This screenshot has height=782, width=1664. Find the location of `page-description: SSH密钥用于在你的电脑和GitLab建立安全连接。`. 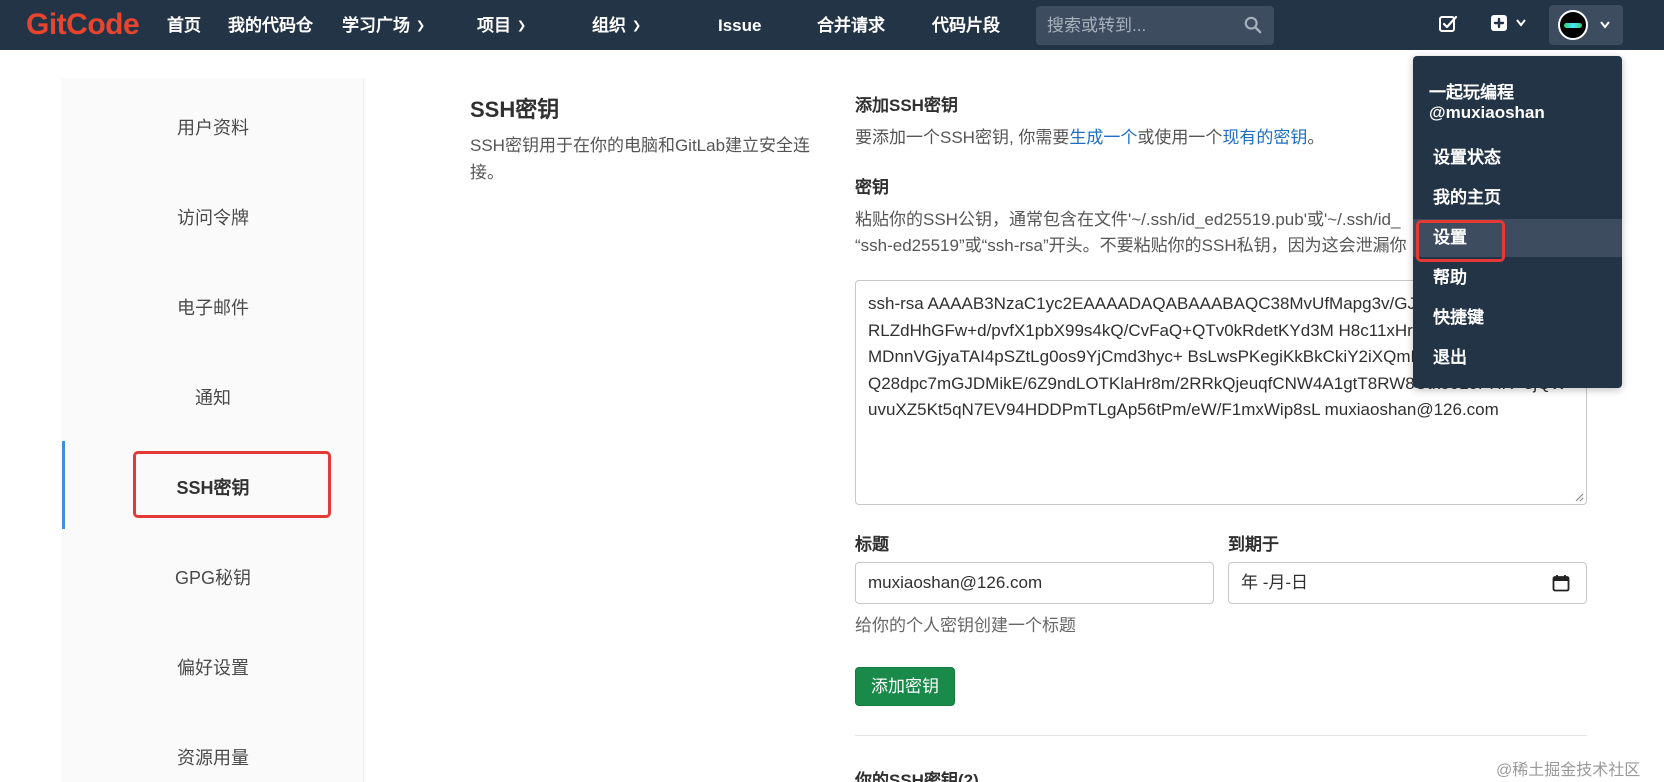

page-description: SSH密钥用于在你的电脑和GitLab建立安全连接。 is located at coordinates (640, 159).